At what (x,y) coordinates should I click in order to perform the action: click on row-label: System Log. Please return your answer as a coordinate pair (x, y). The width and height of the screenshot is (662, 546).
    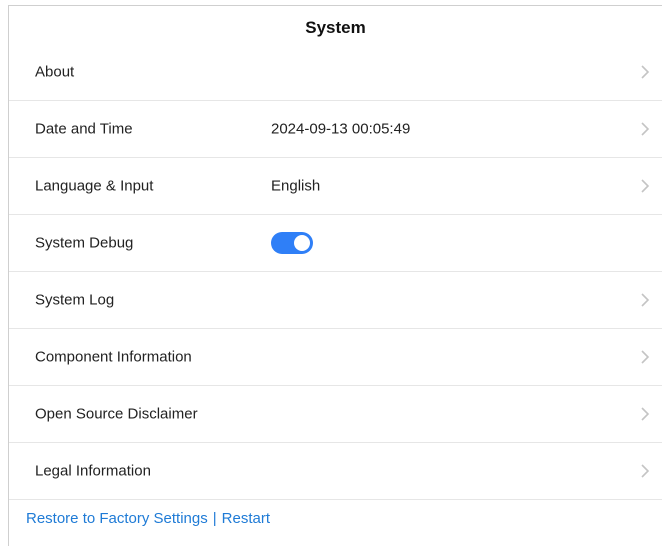
    Looking at the image, I should click on (75, 300).